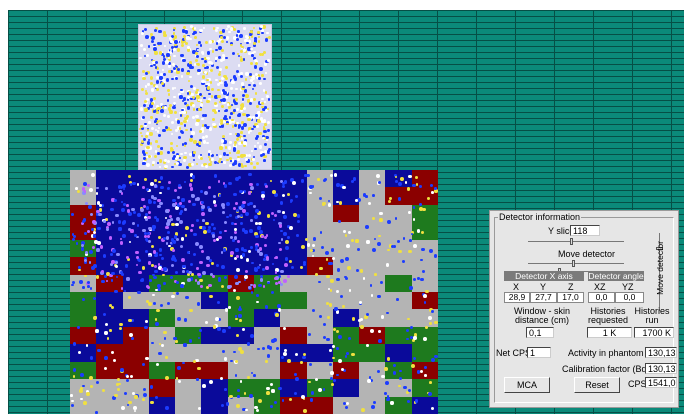  Describe the element at coordinates (661, 368) in the screenshot. I see `calibration-input: 130,13` at that location.